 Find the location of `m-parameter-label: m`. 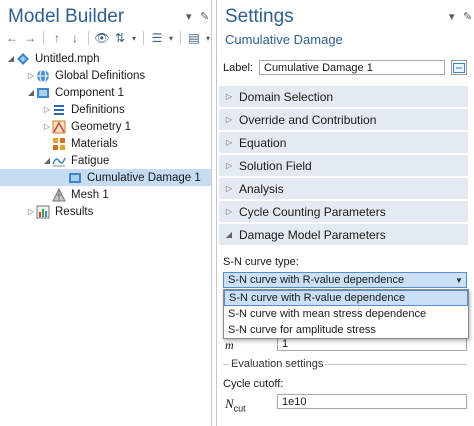

m-parameter-label: m is located at coordinates (229, 345).